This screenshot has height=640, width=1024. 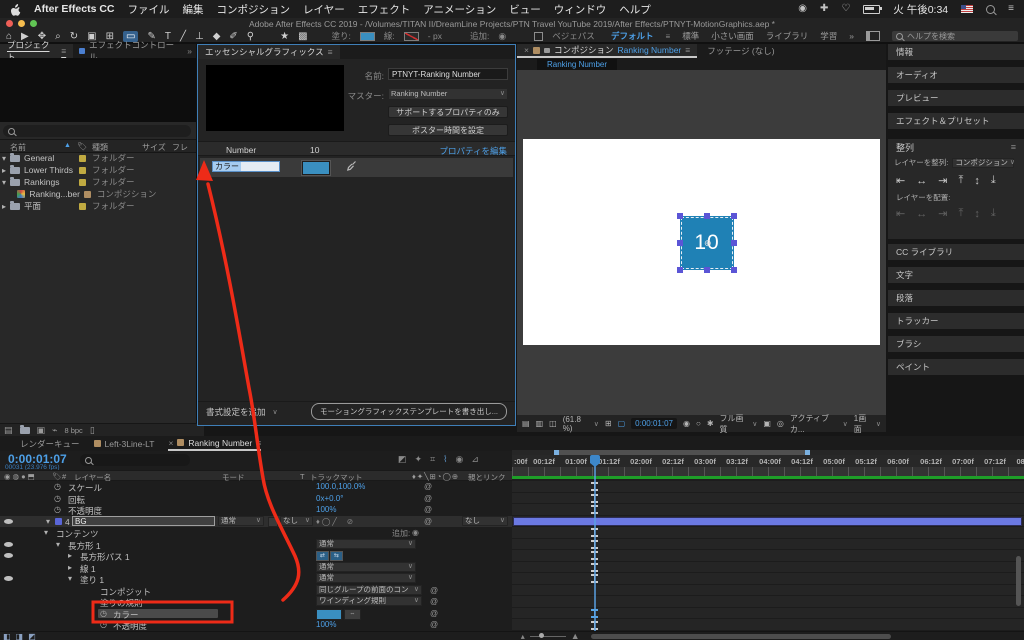 What do you see at coordinates (193, 9) in the screenshot?
I see `menu-edit: 編集` at bounding box center [193, 9].